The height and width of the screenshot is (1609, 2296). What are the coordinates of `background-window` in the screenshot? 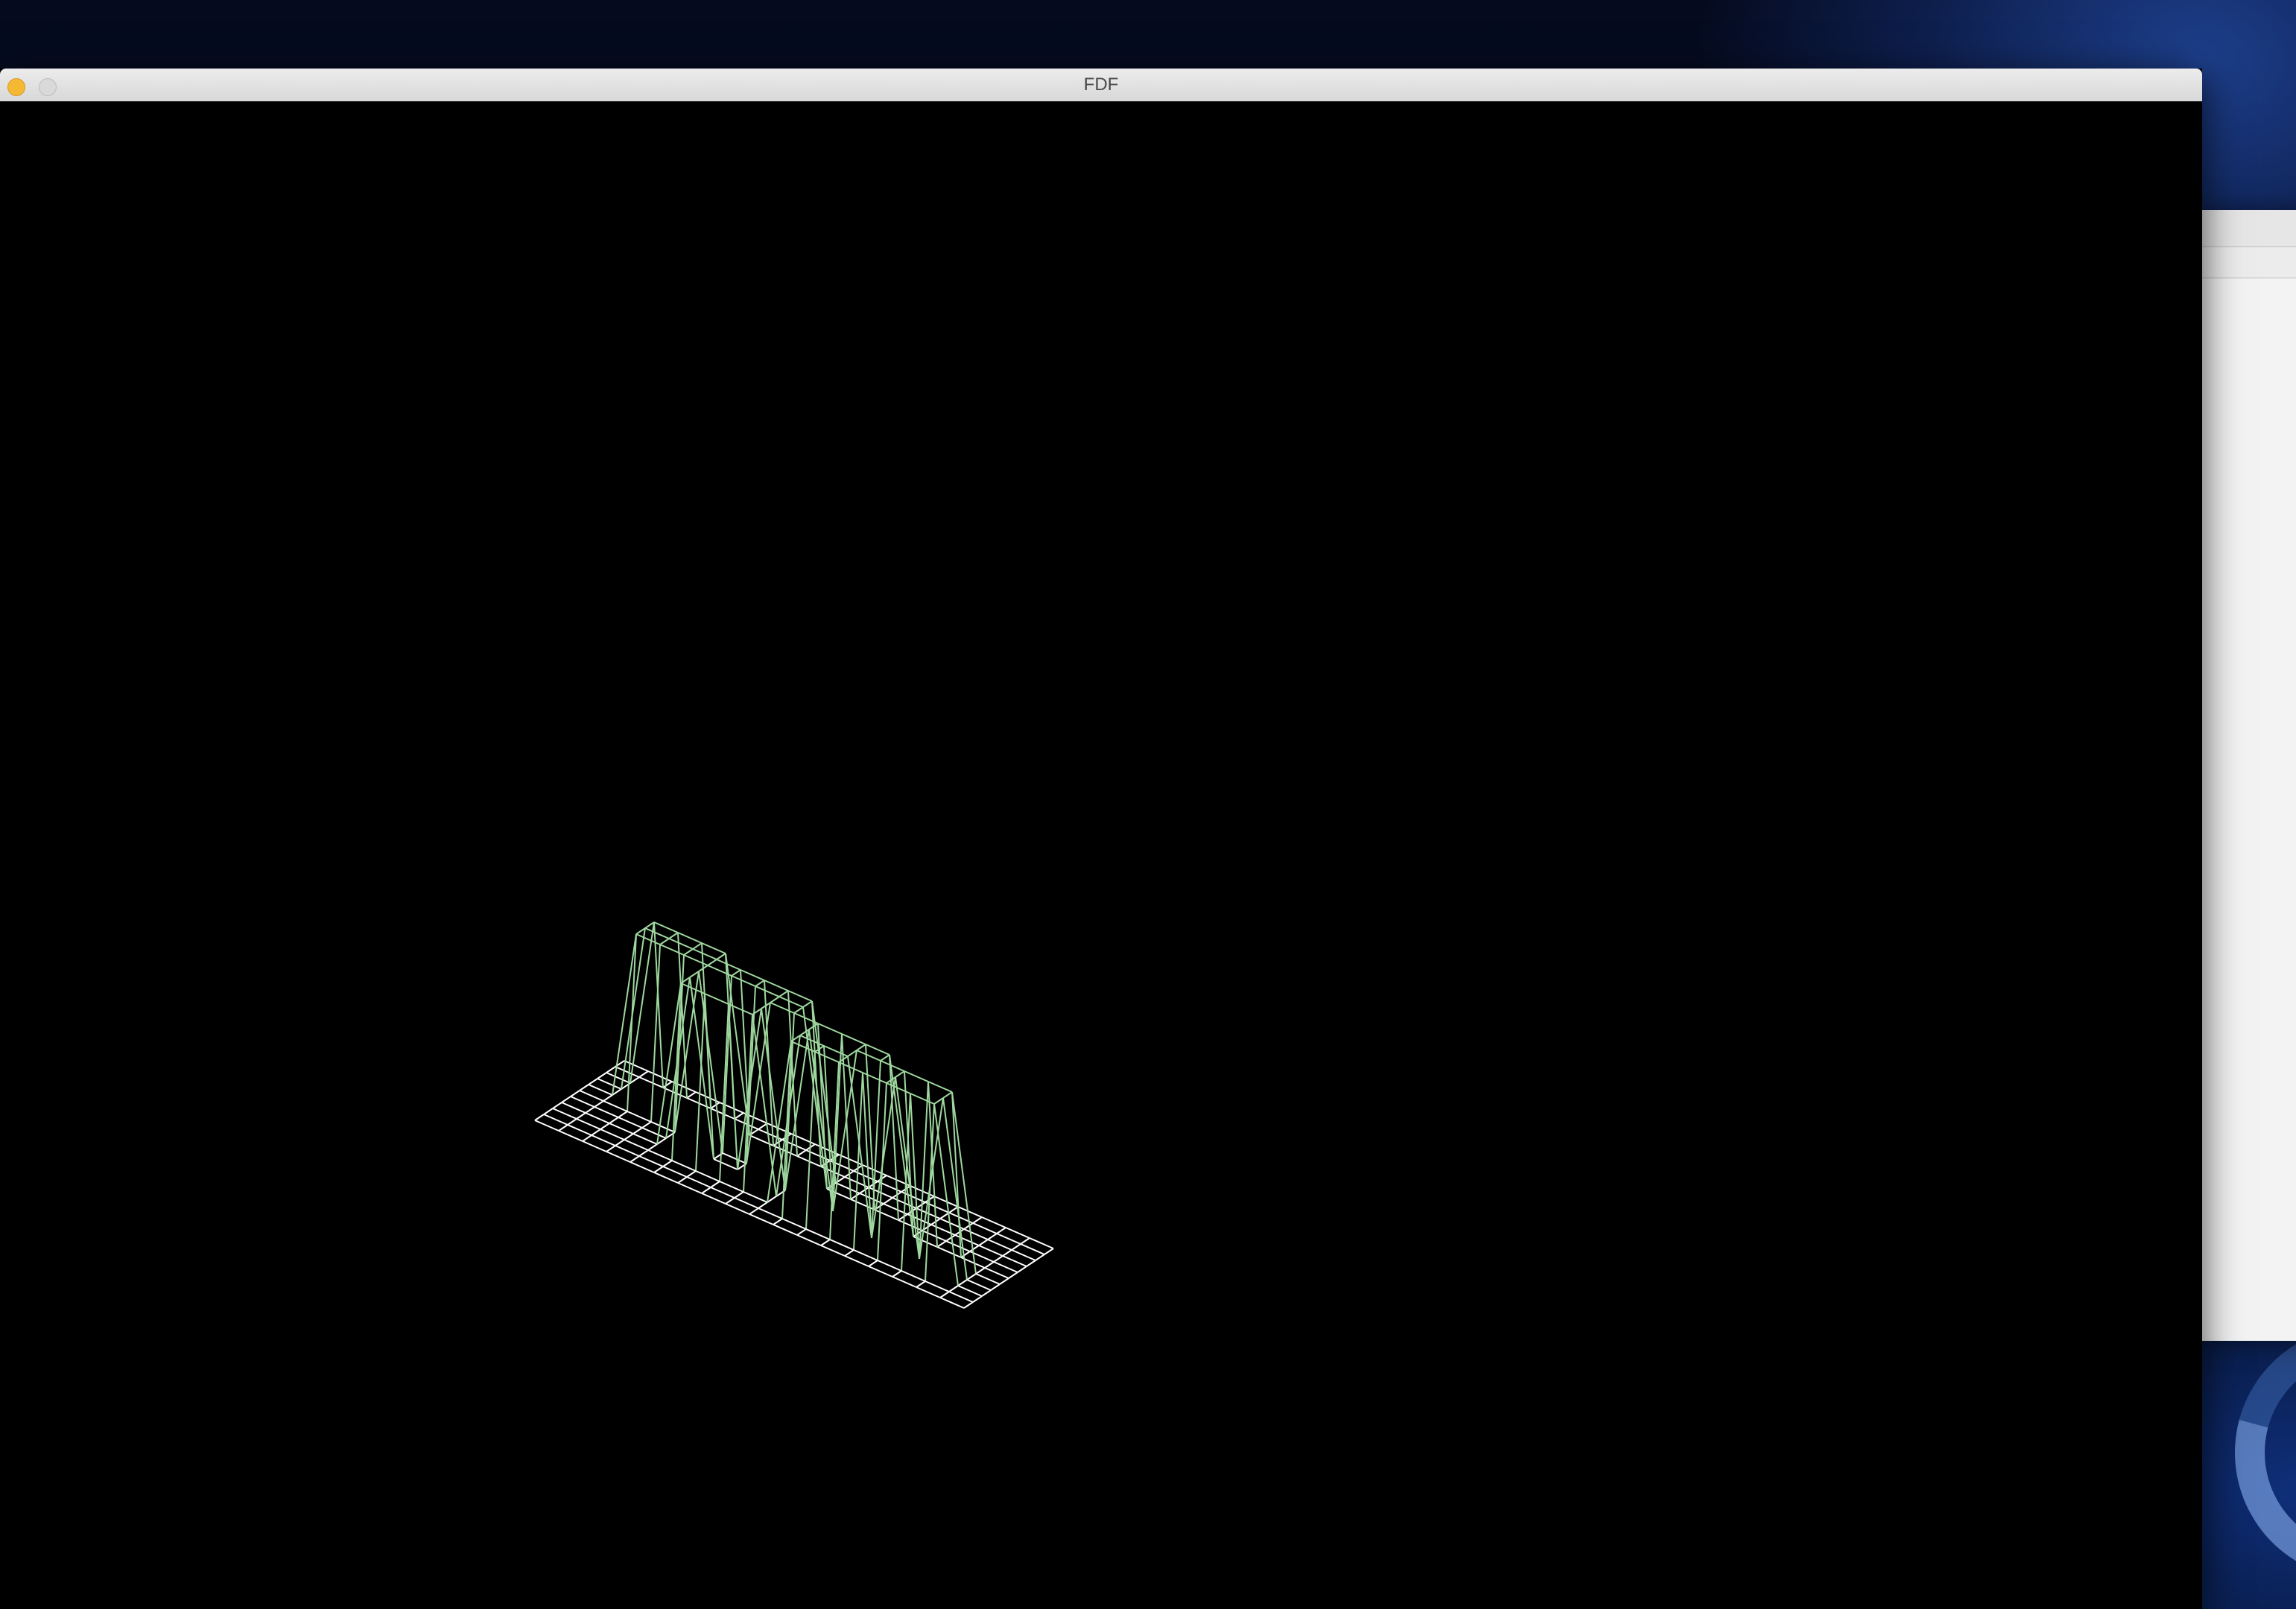 It's located at (2247, 775).